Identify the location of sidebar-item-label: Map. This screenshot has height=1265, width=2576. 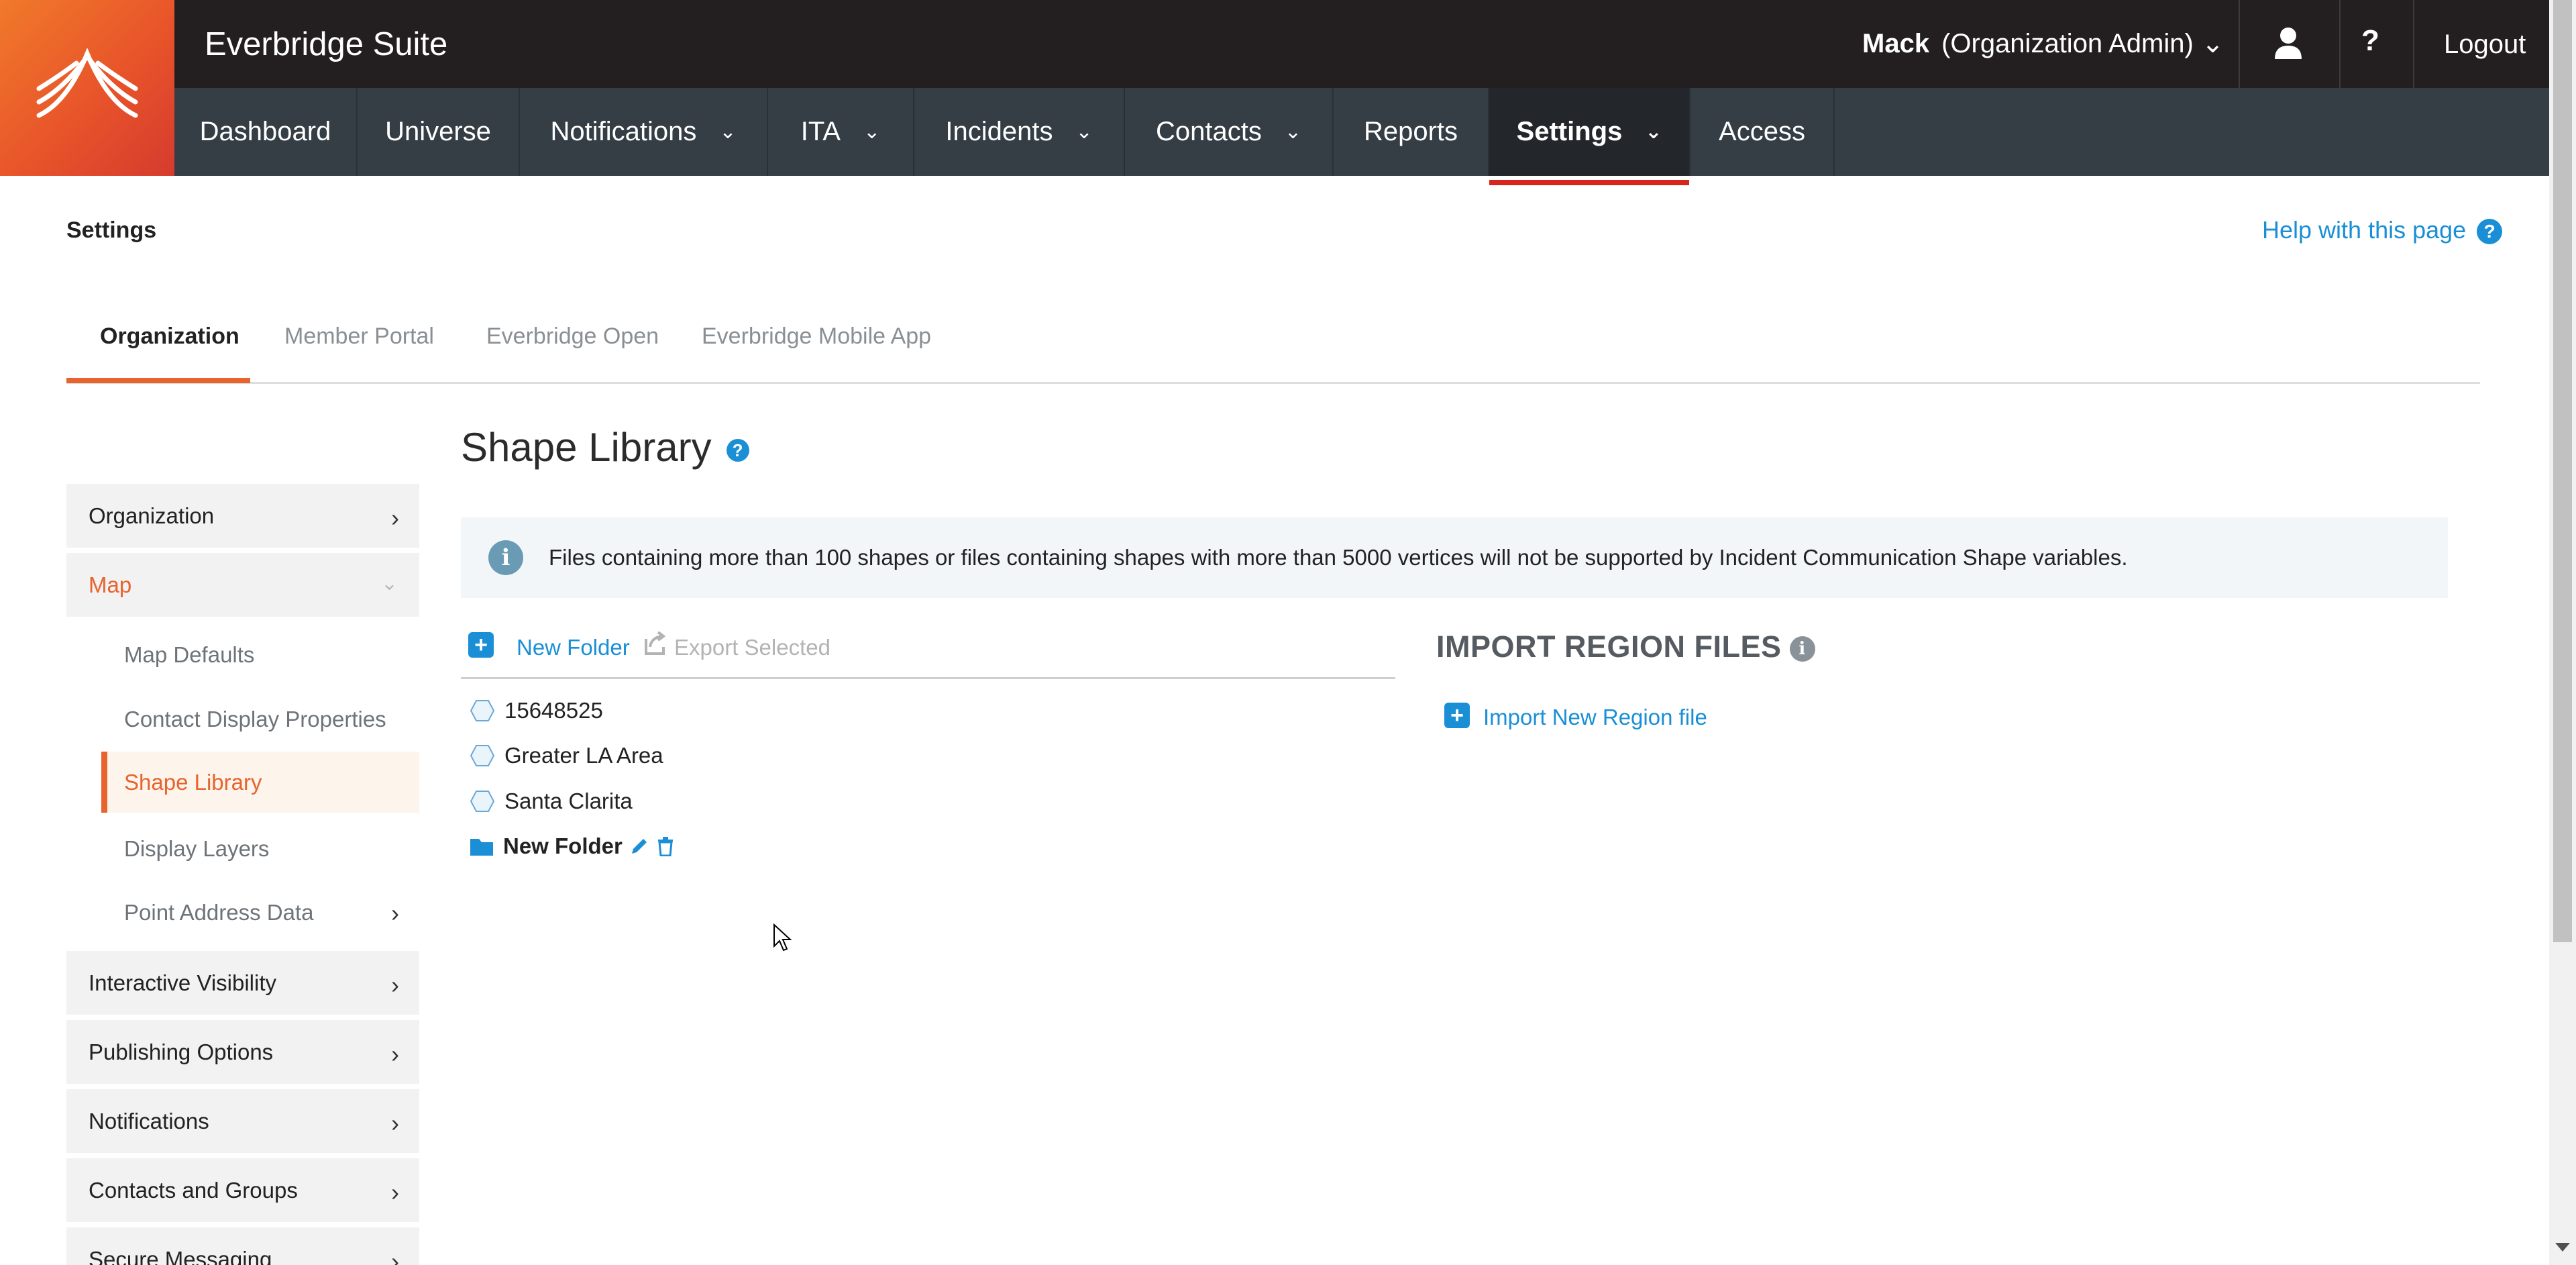
(110, 584).